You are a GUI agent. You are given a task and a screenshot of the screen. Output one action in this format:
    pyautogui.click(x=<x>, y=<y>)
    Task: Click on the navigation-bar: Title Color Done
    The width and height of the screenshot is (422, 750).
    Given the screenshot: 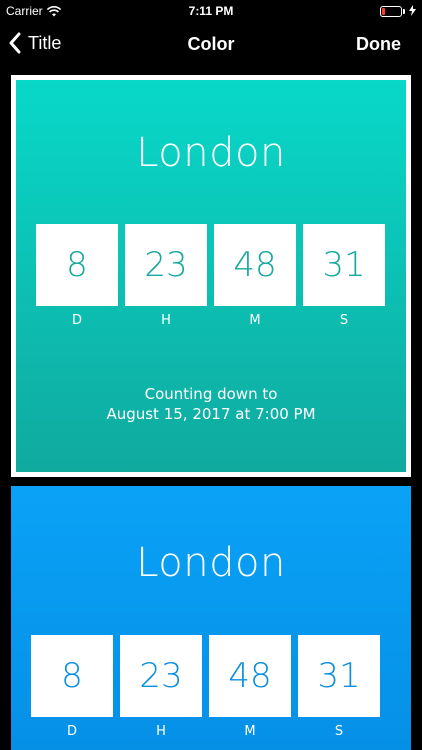 What is the action you would take?
    pyautogui.click(x=211, y=44)
    